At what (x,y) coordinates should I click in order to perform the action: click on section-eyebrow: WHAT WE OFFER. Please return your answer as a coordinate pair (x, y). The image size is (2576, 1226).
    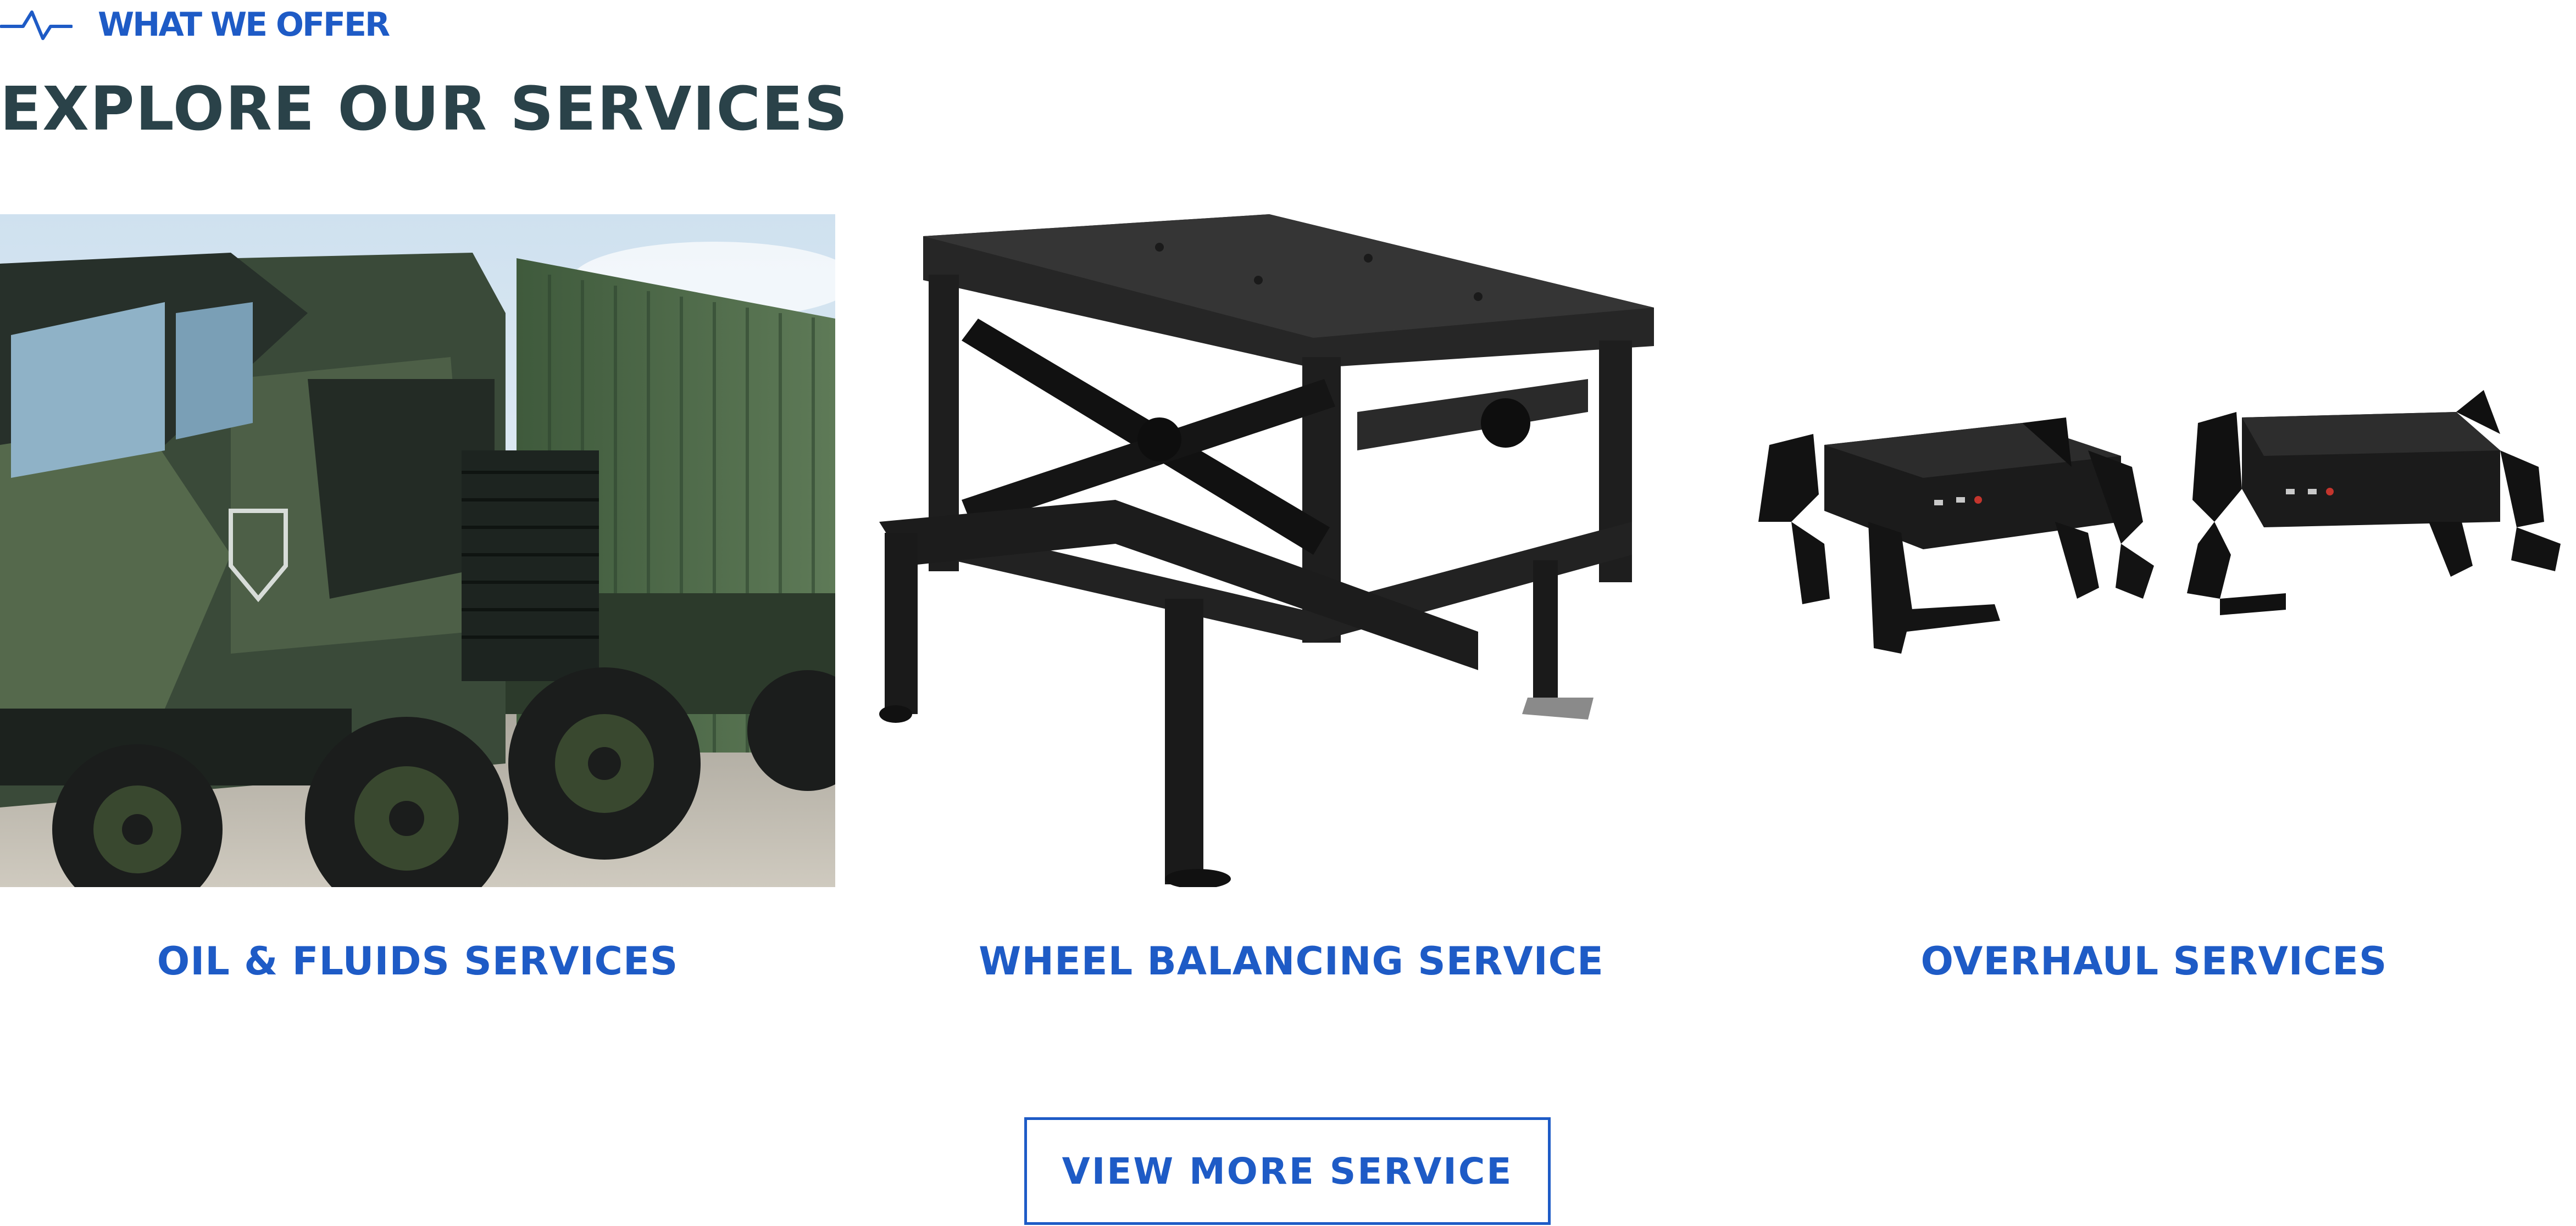
    Looking at the image, I should click on (195, 24).